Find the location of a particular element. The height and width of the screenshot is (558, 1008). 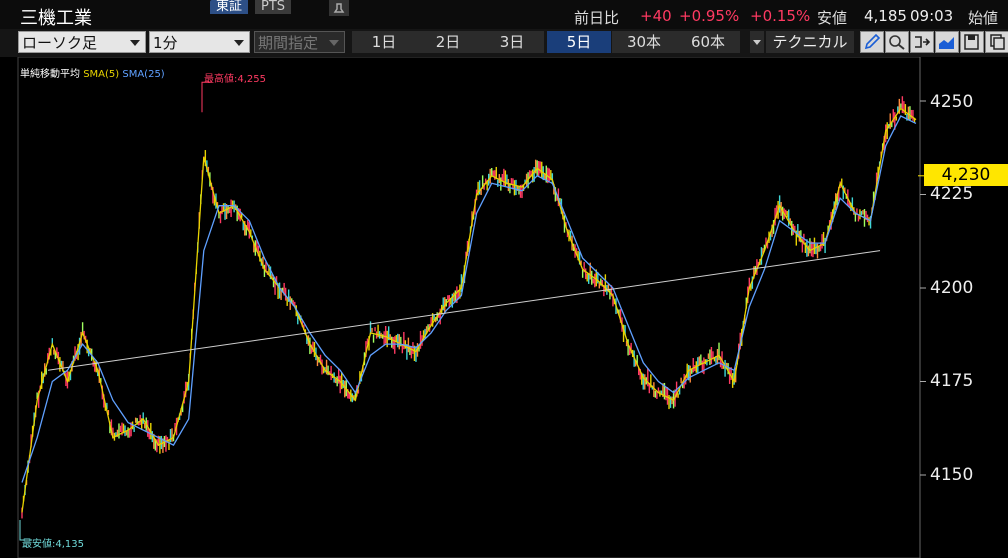

stock-title: 三機工業 is located at coordinates (56, 18).